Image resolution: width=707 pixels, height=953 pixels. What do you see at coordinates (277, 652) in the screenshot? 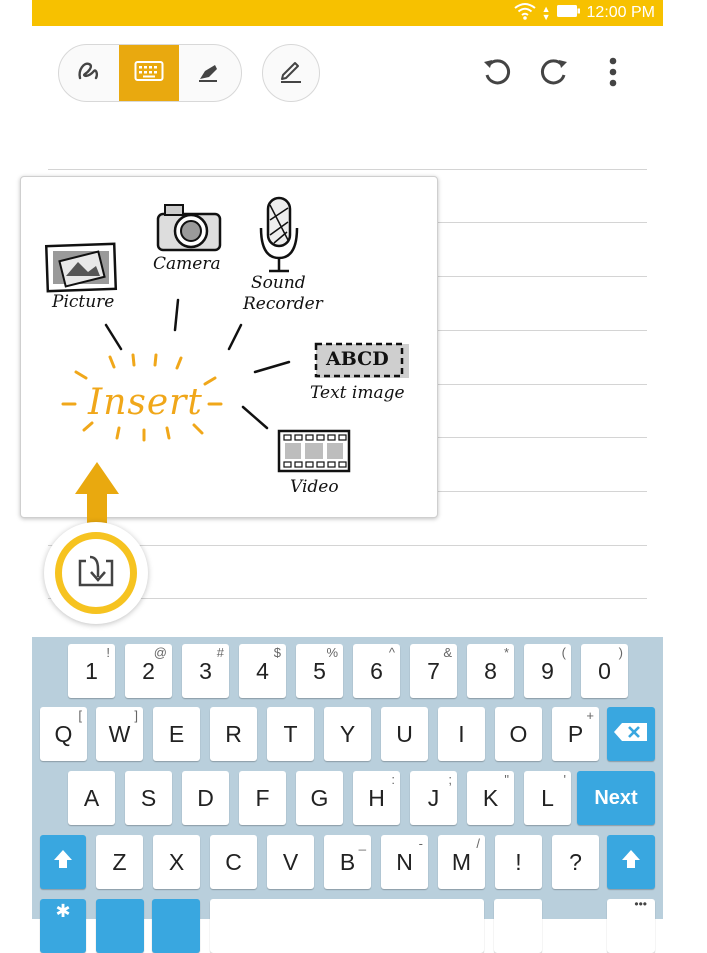
I see `key-secondary-label: $` at bounding box center [277, 652].